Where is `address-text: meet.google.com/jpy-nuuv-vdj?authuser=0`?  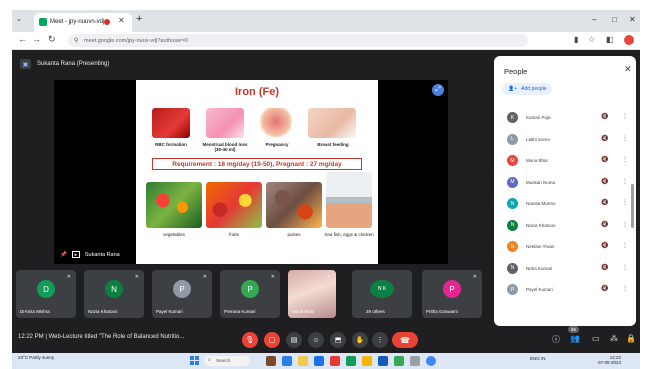
address-text: meet.google.com/jpy-nuuv-vdj?authuser=0 is located at coordinates (136, 41).